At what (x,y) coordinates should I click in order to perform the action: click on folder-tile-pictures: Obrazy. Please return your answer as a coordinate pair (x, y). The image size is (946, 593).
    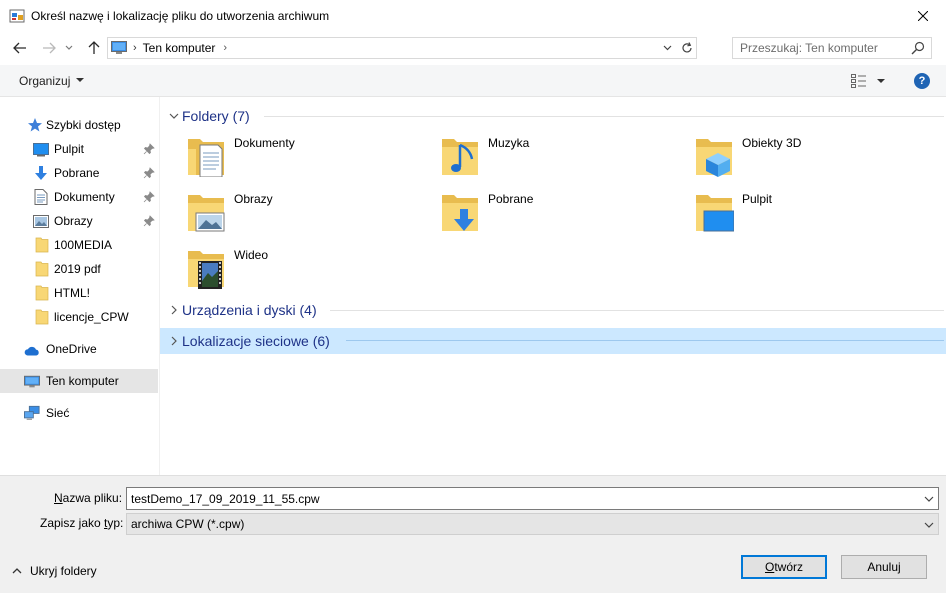
    Looking at the image, I should click on (282, 213).